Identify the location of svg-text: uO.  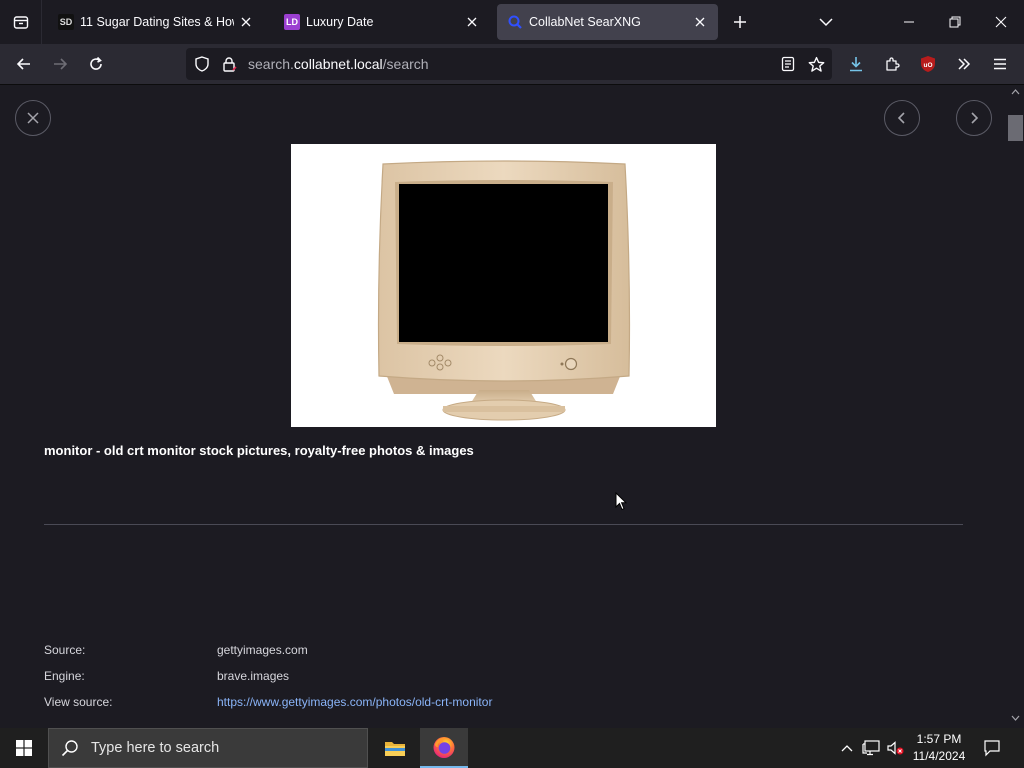
(927, 65).